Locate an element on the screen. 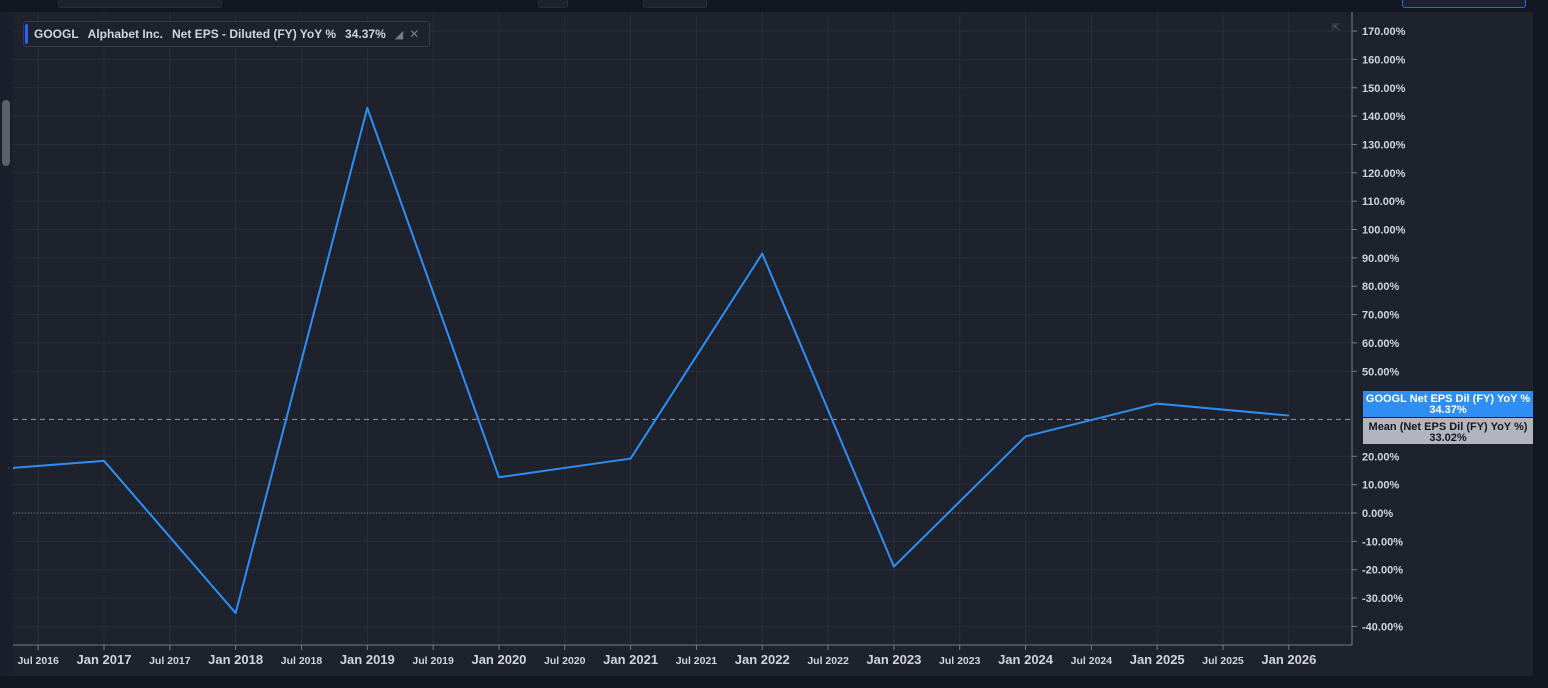 This screenshot has height=688, width=1548. x-tick-label: Jul 2019 is located at coordinates (433, 661).